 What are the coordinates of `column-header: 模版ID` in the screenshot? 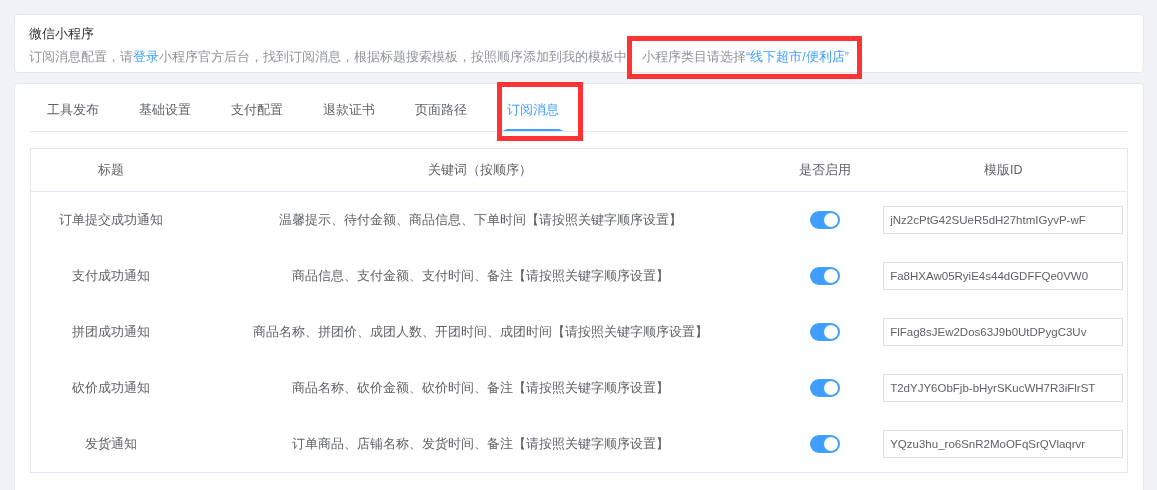 It's located at (1003, 170).